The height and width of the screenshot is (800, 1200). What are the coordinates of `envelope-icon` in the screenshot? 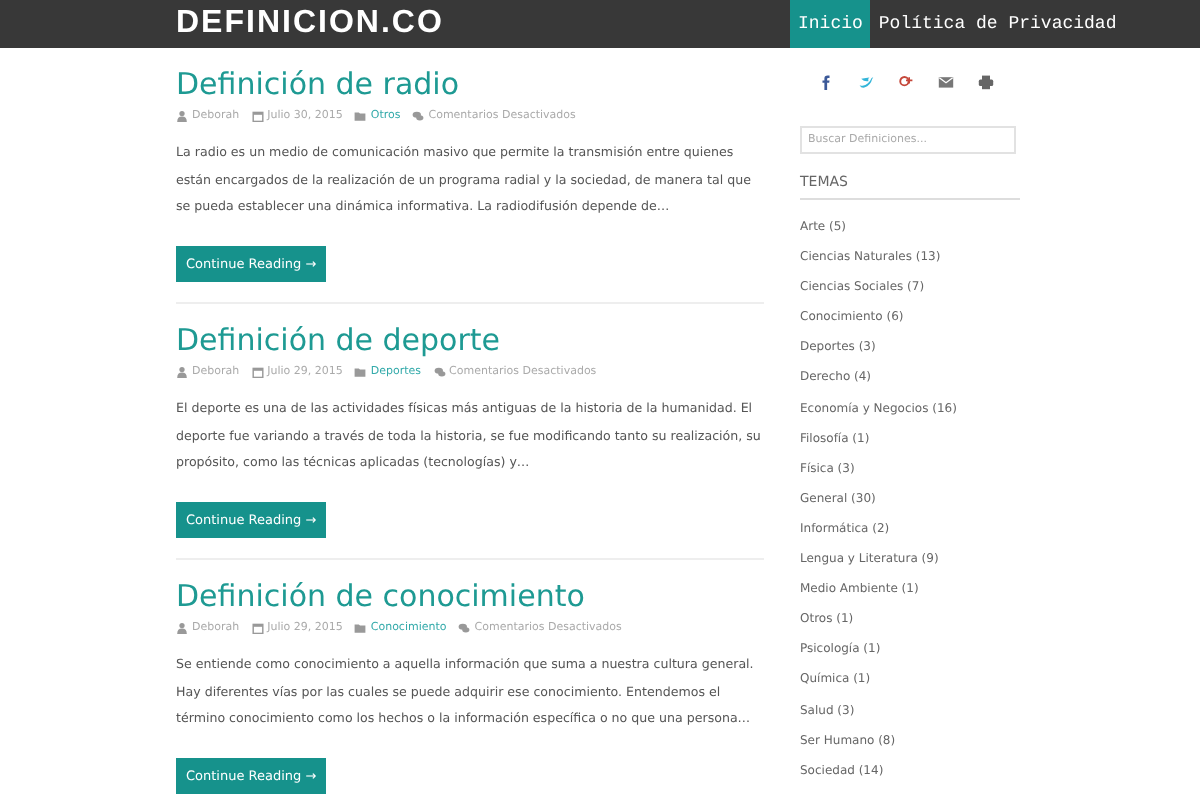 It's located at (946, 82).